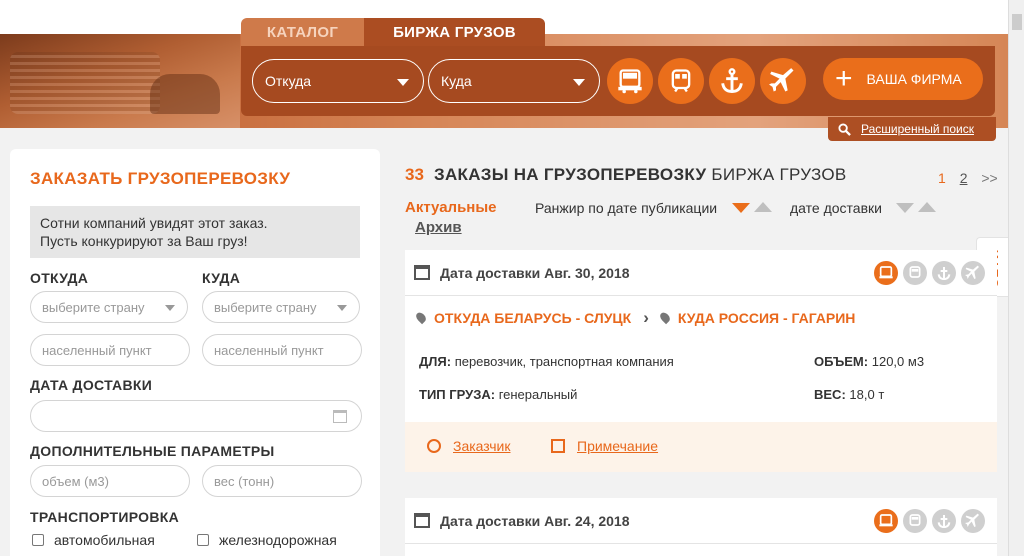 The width and height of the screenshot is (1024, 556). What do you see at coordinates (626, 208) in the screenshot?
I see `sort-by-publication: Ранжир по дате публикации` at bounding box center [626, 208].